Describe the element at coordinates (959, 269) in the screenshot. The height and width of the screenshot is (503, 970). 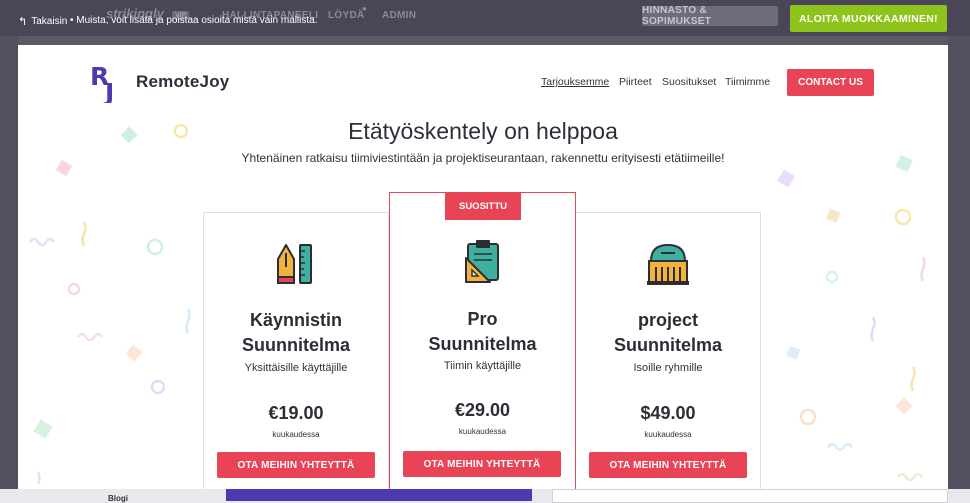
I see `editor-side-right` at that location.